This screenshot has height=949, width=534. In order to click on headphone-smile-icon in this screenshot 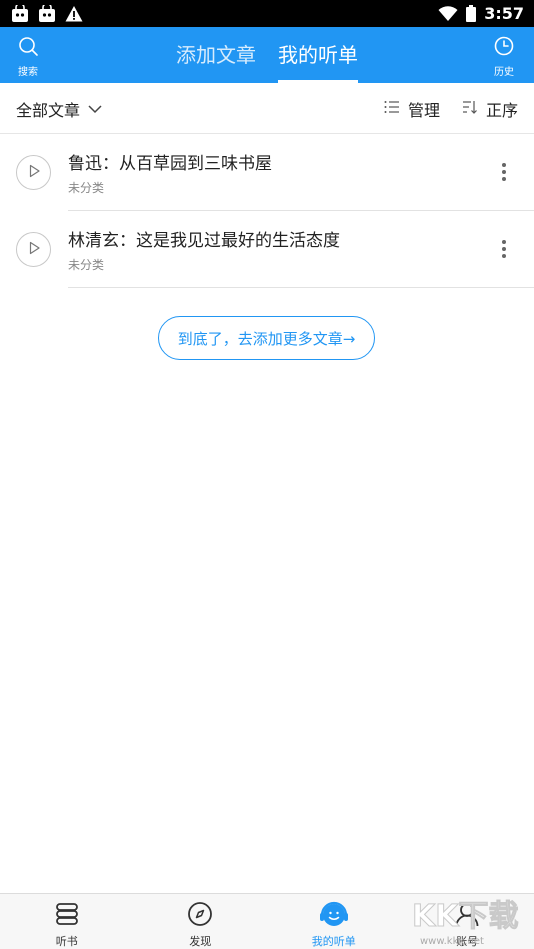, I will do `click(334, 916)`.